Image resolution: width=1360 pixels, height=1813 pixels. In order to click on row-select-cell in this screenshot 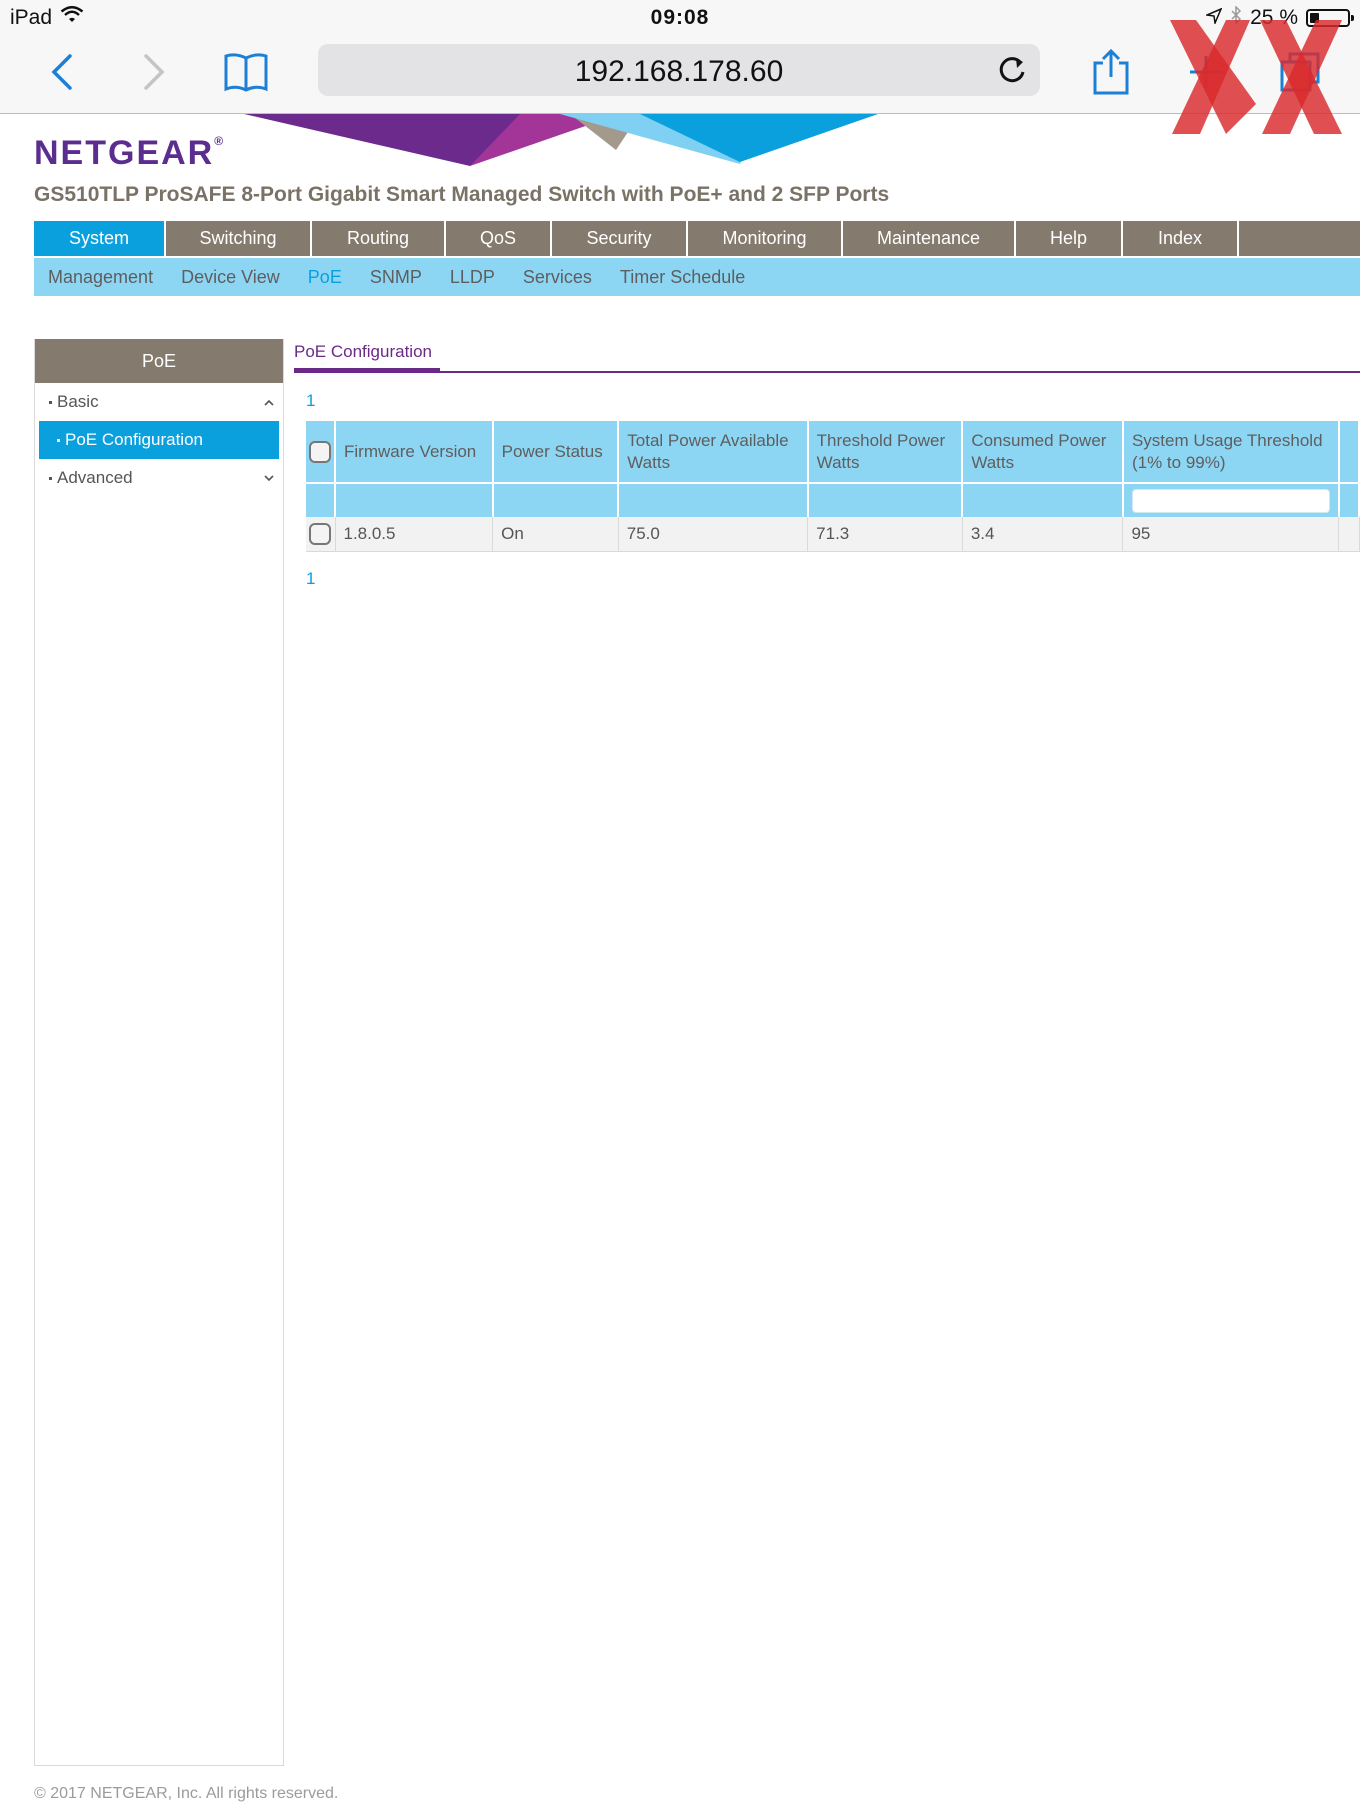, I will do `click(321, 534)`.